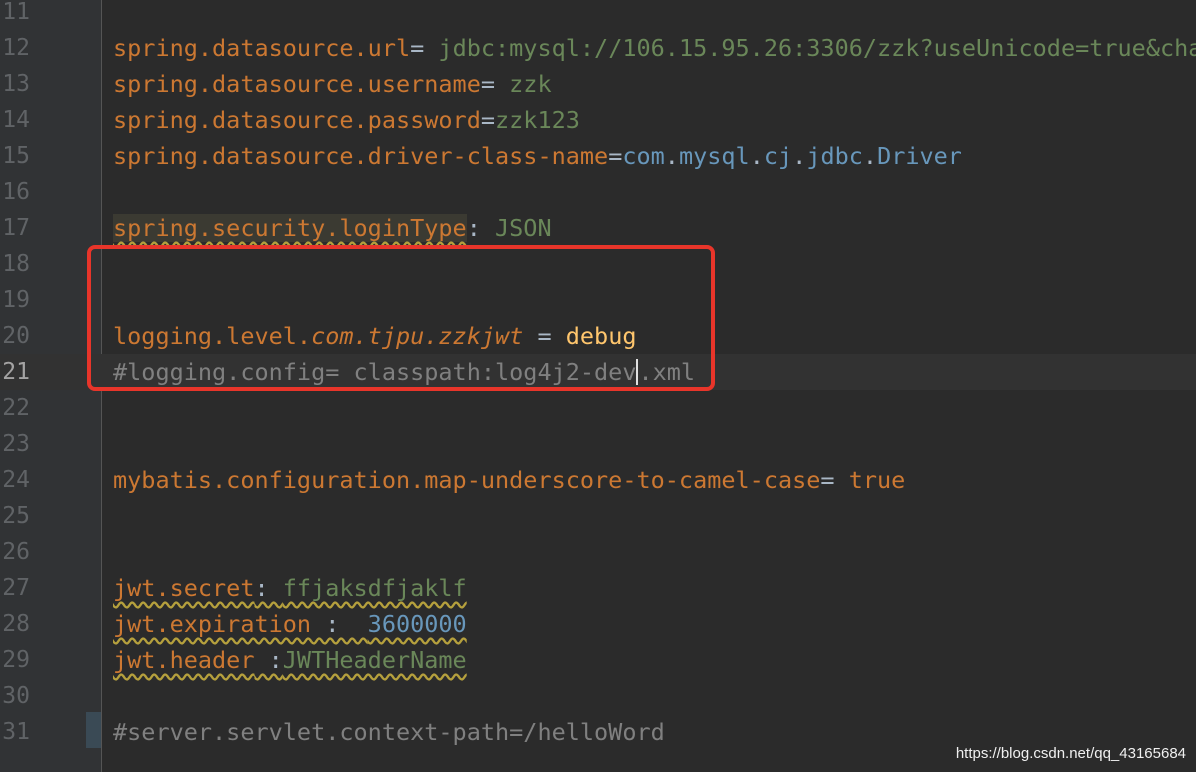 This screenshot has width=1196, height=772. I want to click on code-text: jwt.secret: ffjaksdfjaklf, so click(290, 588).